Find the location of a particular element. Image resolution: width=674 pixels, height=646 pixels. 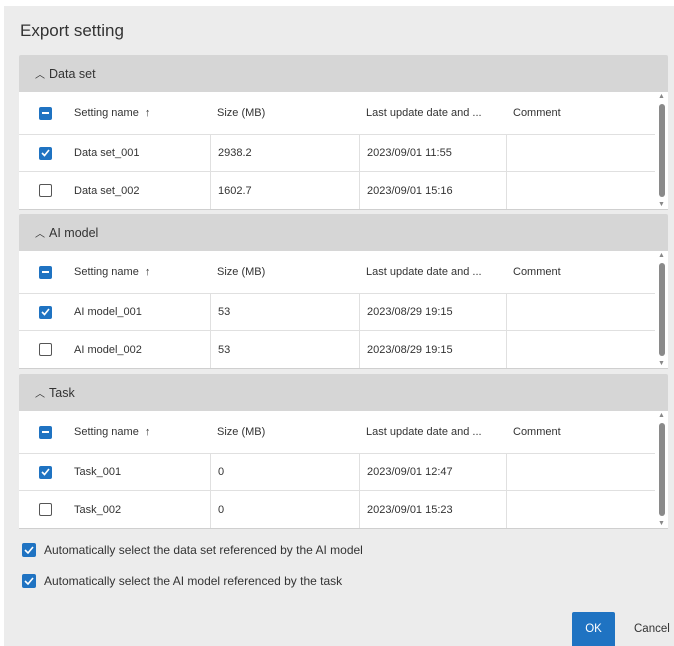

auto-select-data-set-checkbox is located at coordinates (29, 550).